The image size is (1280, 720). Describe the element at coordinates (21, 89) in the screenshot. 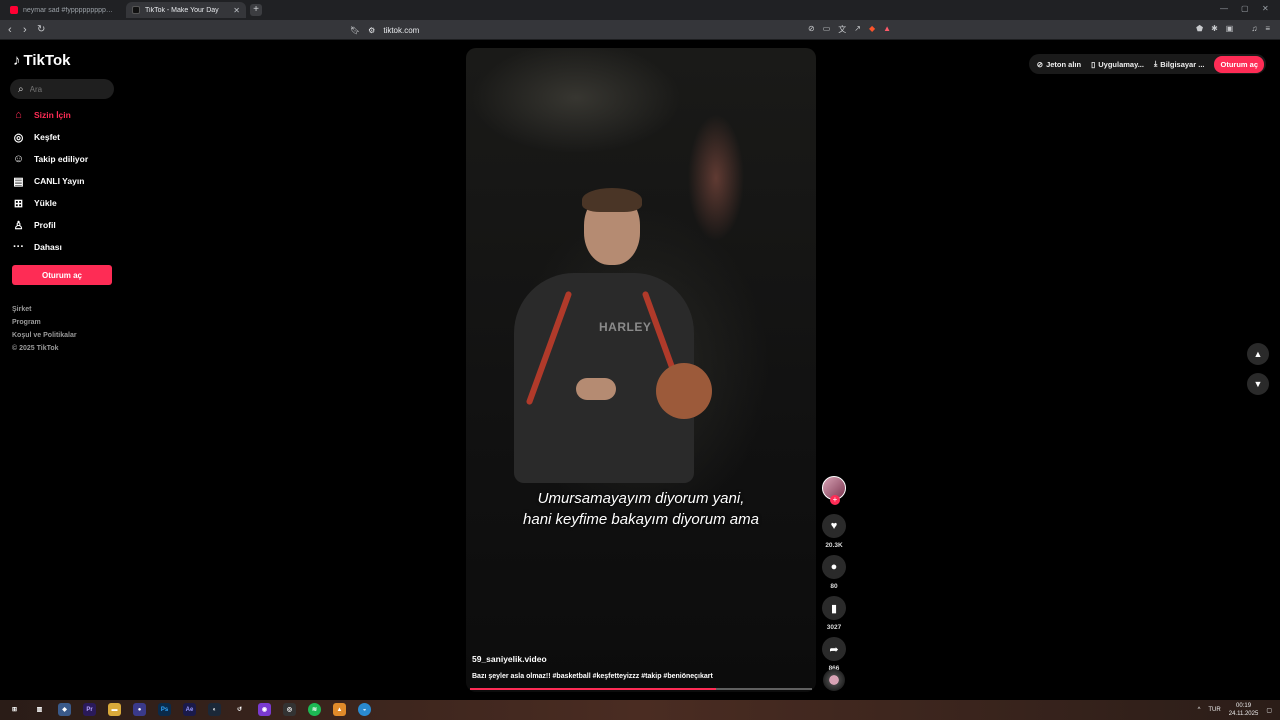

I see `search-icon: ⌕` at that location.